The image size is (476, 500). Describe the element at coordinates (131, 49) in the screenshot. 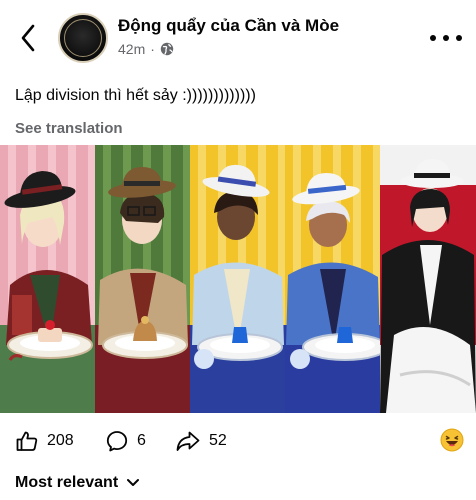

I see `post-time: 42m` at that location.